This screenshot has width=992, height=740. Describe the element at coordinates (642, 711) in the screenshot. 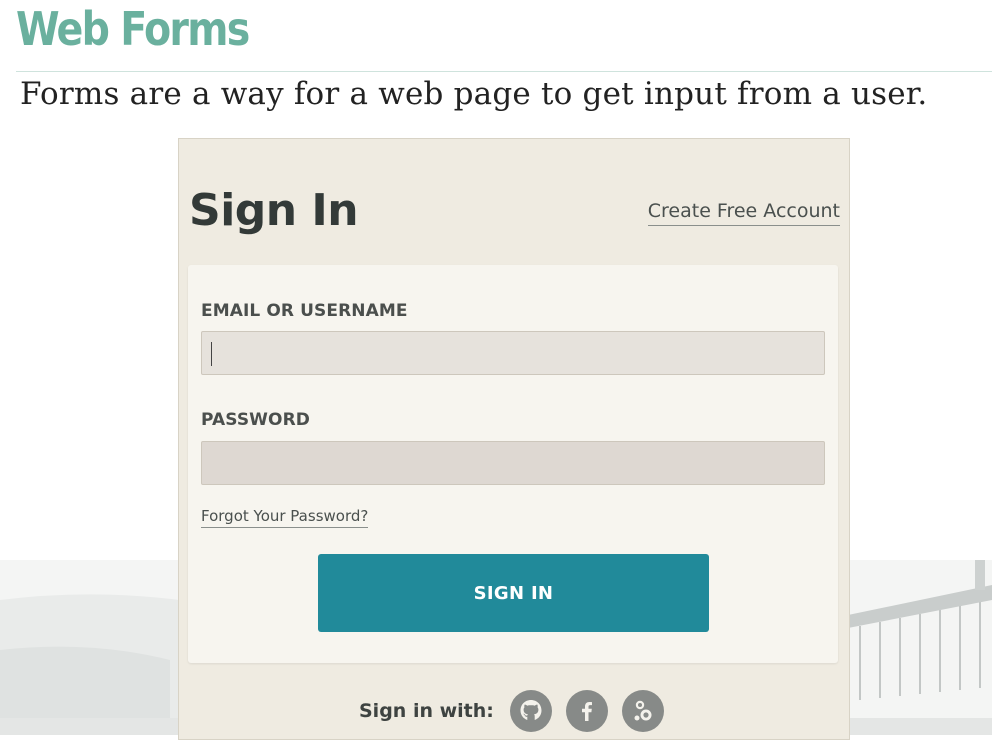

I see `google-plus-icon` at that location.